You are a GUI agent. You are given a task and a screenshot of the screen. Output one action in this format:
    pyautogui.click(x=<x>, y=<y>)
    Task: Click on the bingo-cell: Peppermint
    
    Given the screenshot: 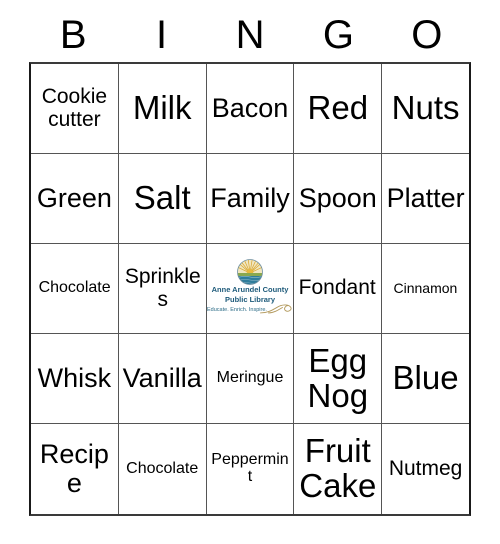 What is the action you would take?
    pyautogui.click(x=251, y=469)
    